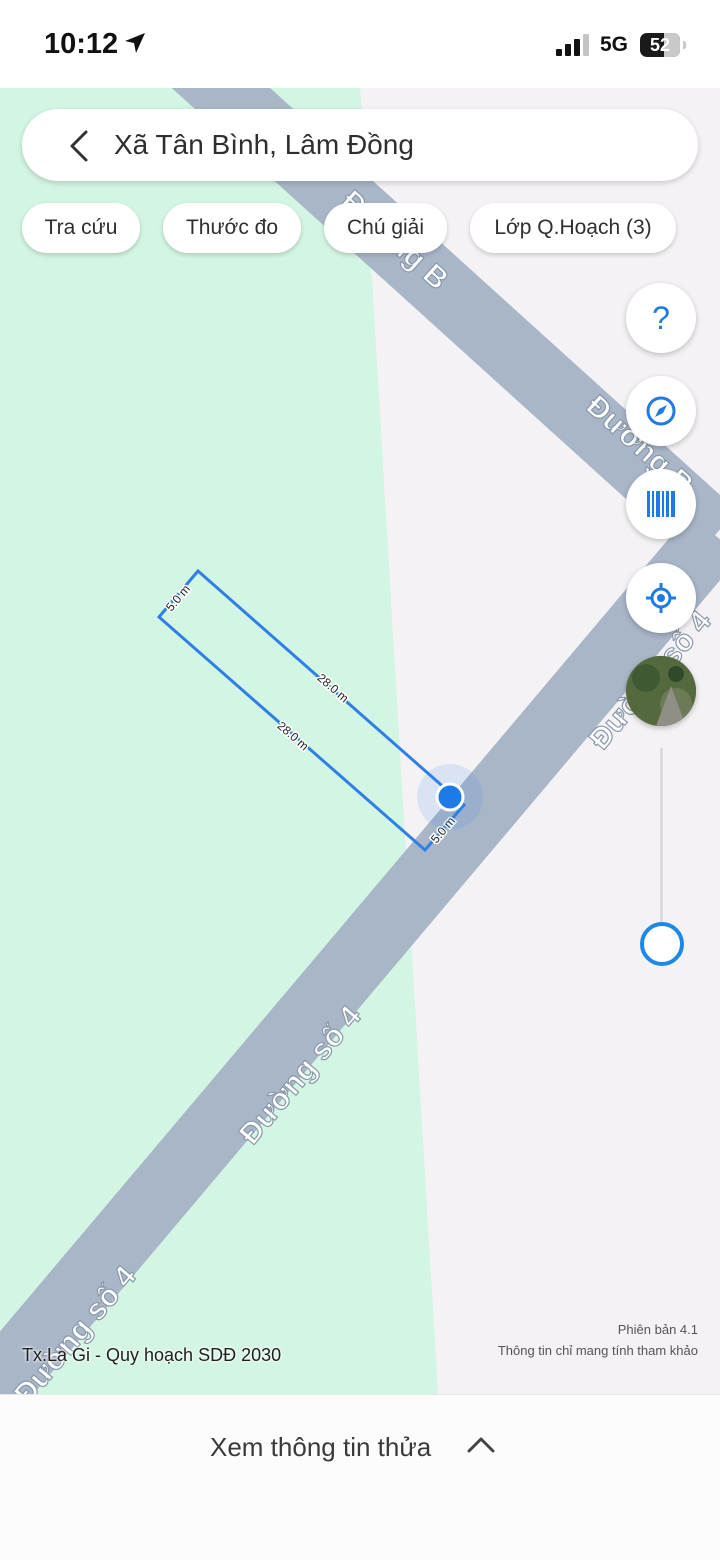  Describe the element at coordinates (81, 228) in the screenshot. I see `chip-tra-cuu: Tra cứu` at that location.